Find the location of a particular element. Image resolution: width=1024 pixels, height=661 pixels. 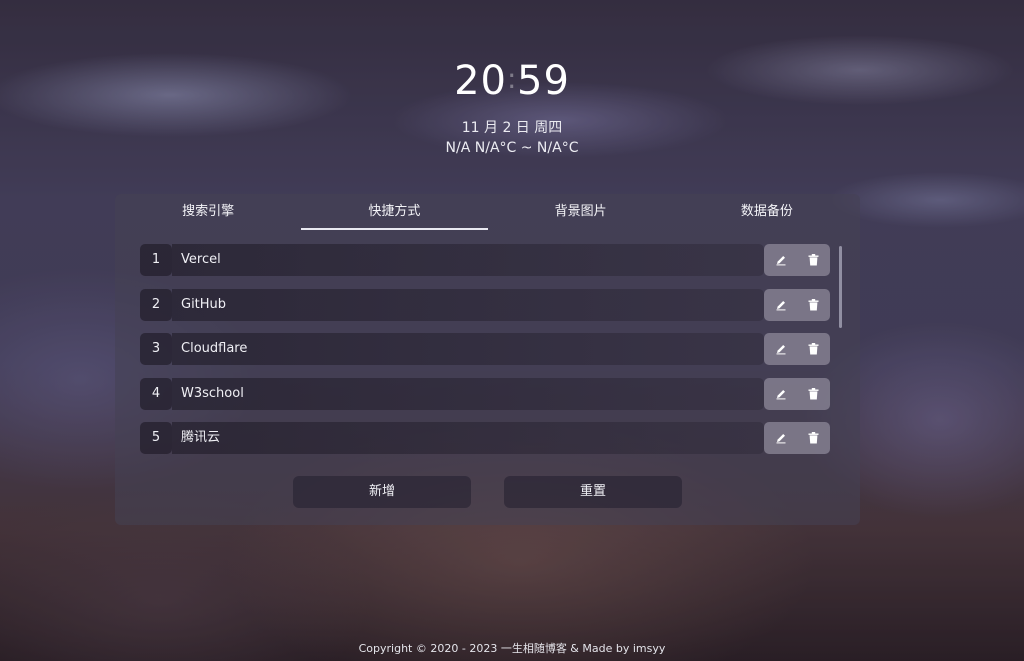

shortcut-row: 5 腾讯云 is located at coordinates (485, 438).